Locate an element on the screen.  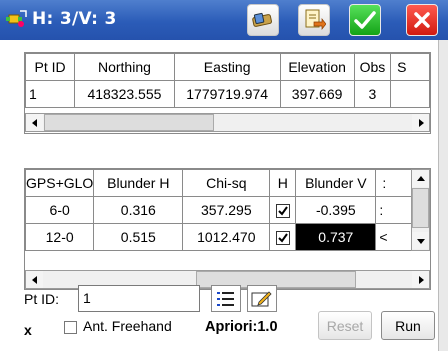
col-header-extra: : is located at coordinates (395, 183).